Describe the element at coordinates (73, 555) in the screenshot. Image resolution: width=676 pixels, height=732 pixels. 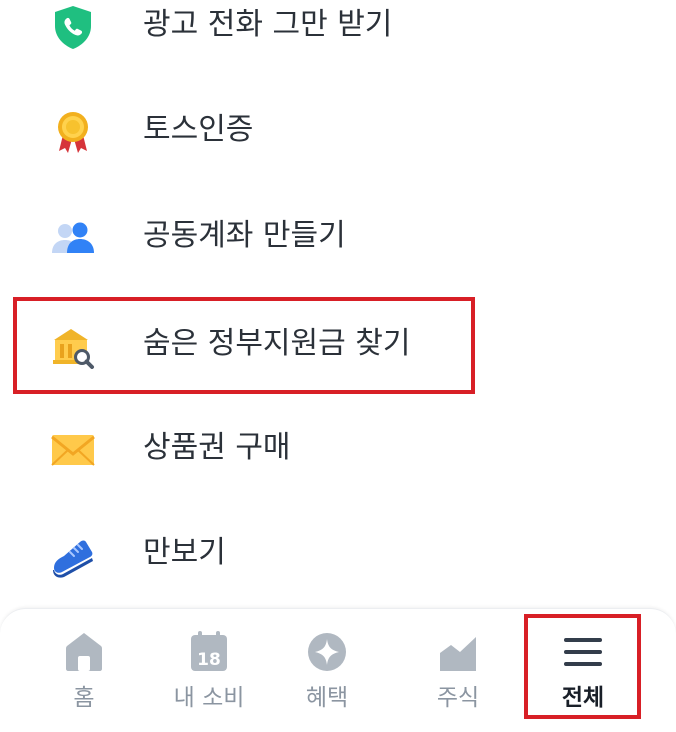
I see `sneaker-icon` at that location.